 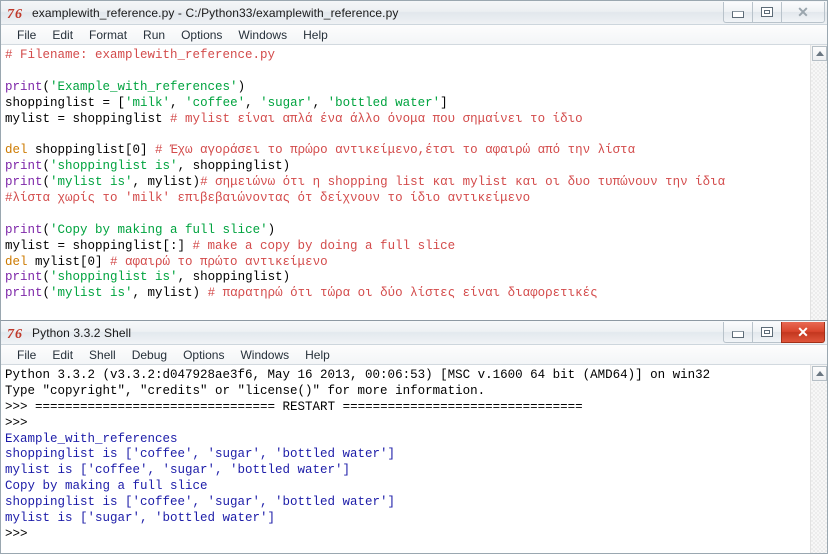 What do you see at coordinates (384, 102) in the screenshot?
I see `editor-code-token: 'bottled water'` at bounding box center [384, 102].